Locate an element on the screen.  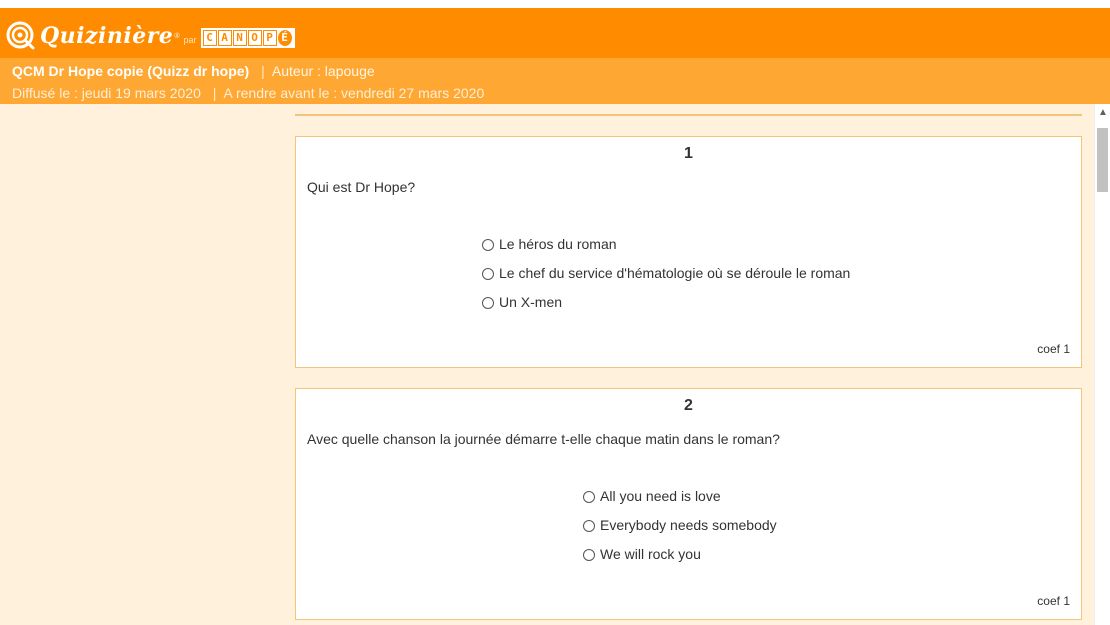
answer-option: Everybody needs somebody is located at coordinates (680, 524).